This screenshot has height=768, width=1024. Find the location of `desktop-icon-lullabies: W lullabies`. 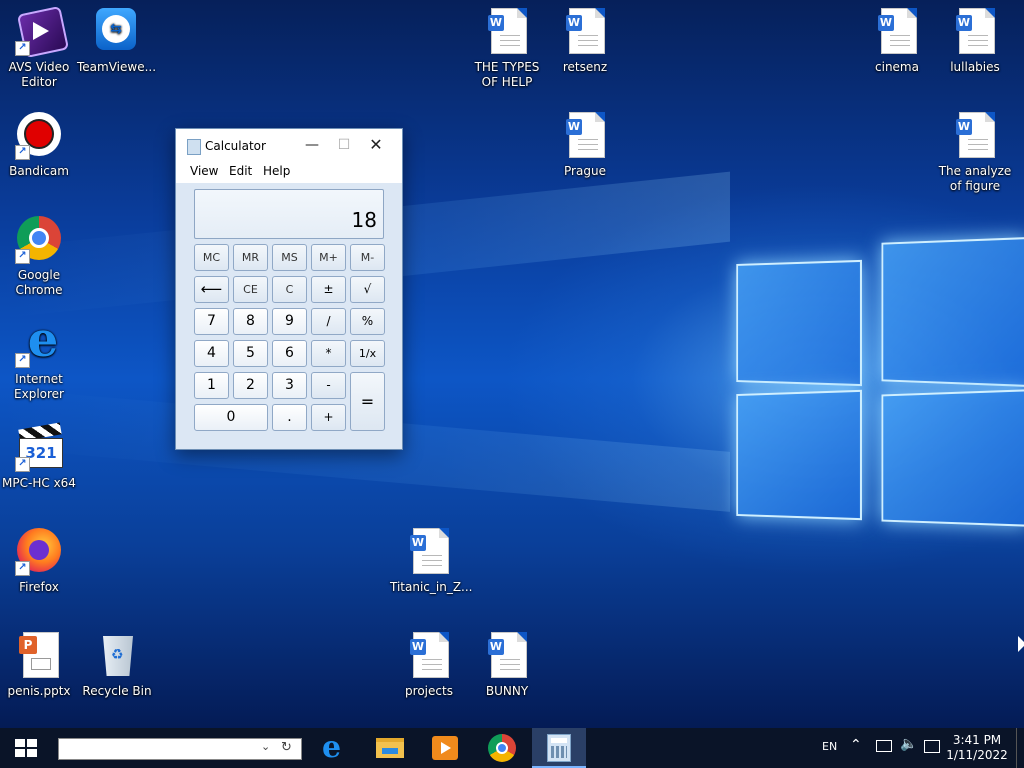

desktop-icon-lullabies: W lullabies is located at coordinates (975, 41).